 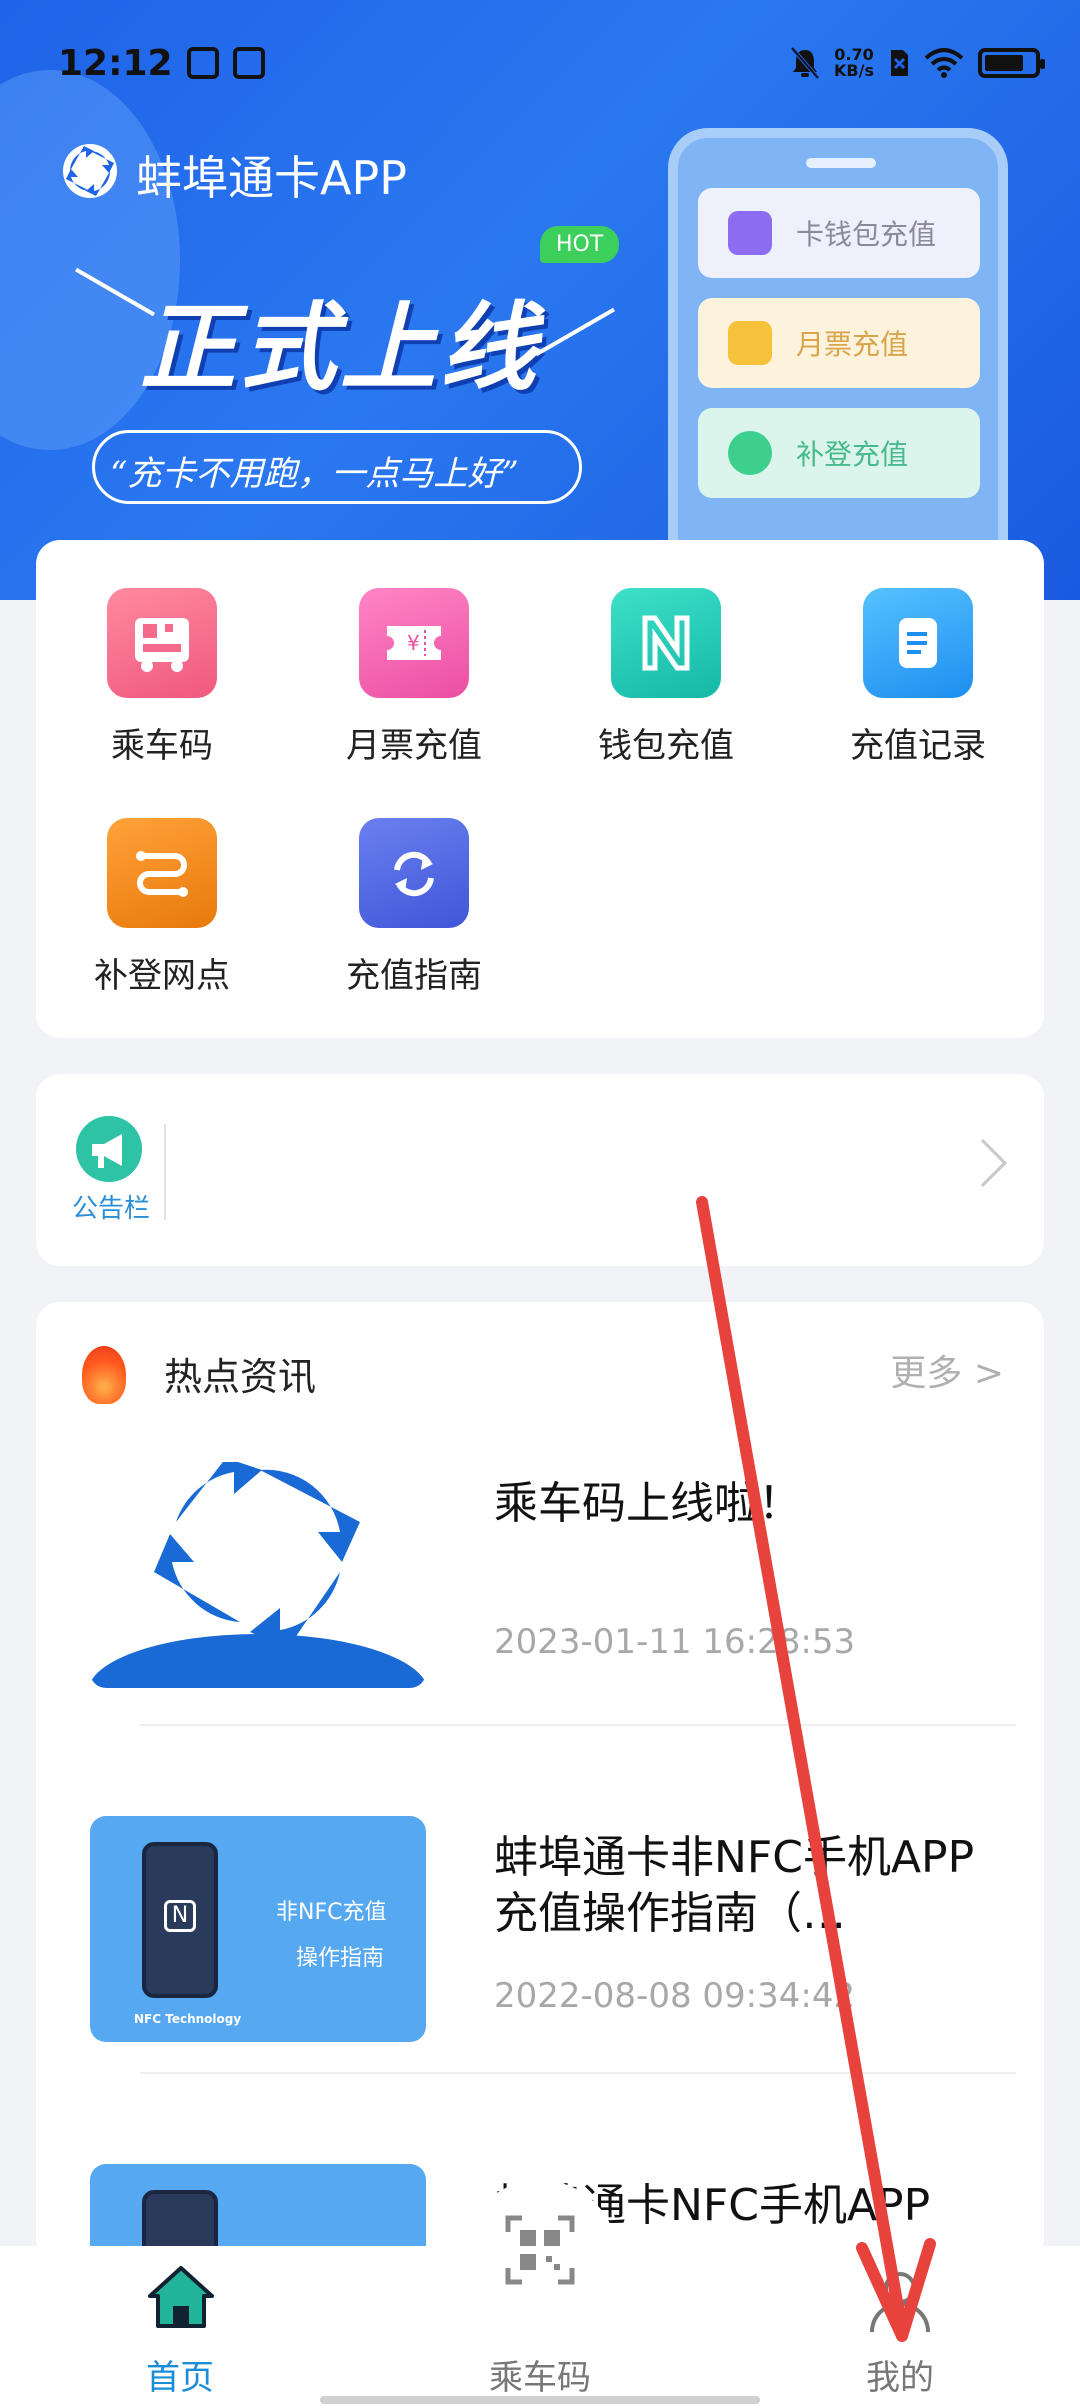 I want to click on thumb-text-2: 操作指南, so click(x=340, y=1958).